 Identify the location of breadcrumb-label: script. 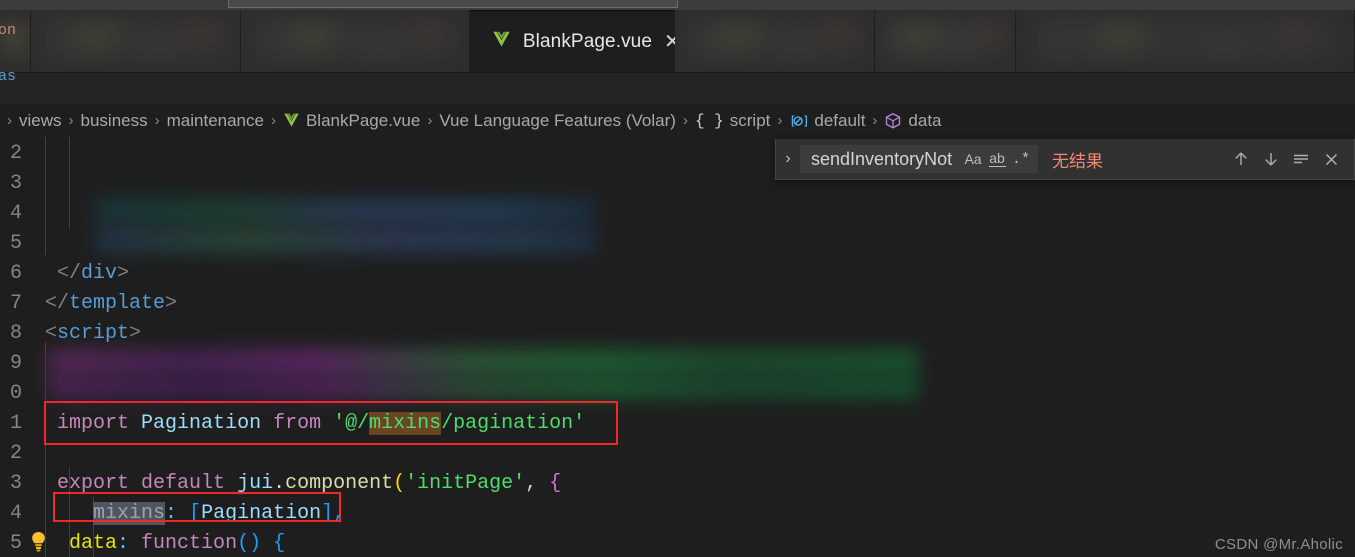
(750, 120).